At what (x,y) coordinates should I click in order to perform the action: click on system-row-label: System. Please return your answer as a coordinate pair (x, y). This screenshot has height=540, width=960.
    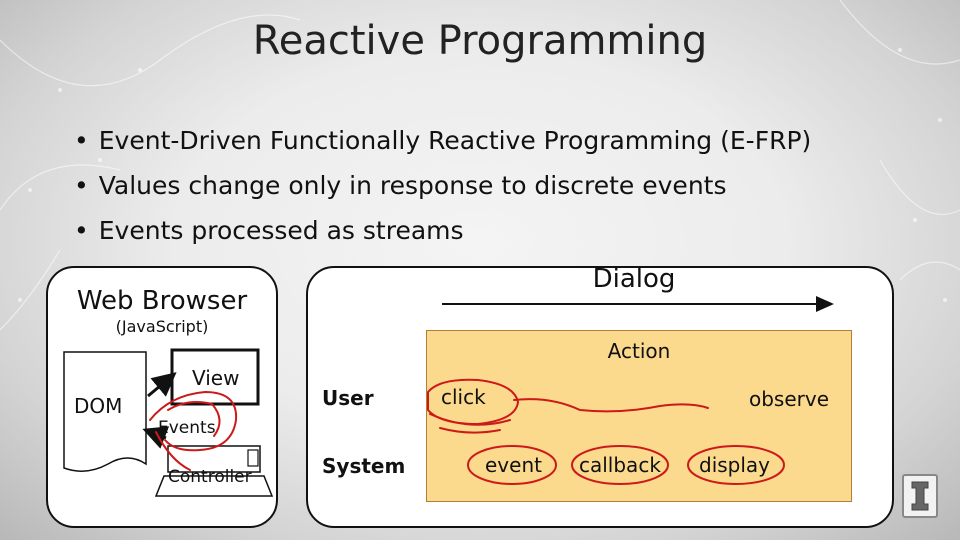
    Looking at the image, I should click on (364, 466).